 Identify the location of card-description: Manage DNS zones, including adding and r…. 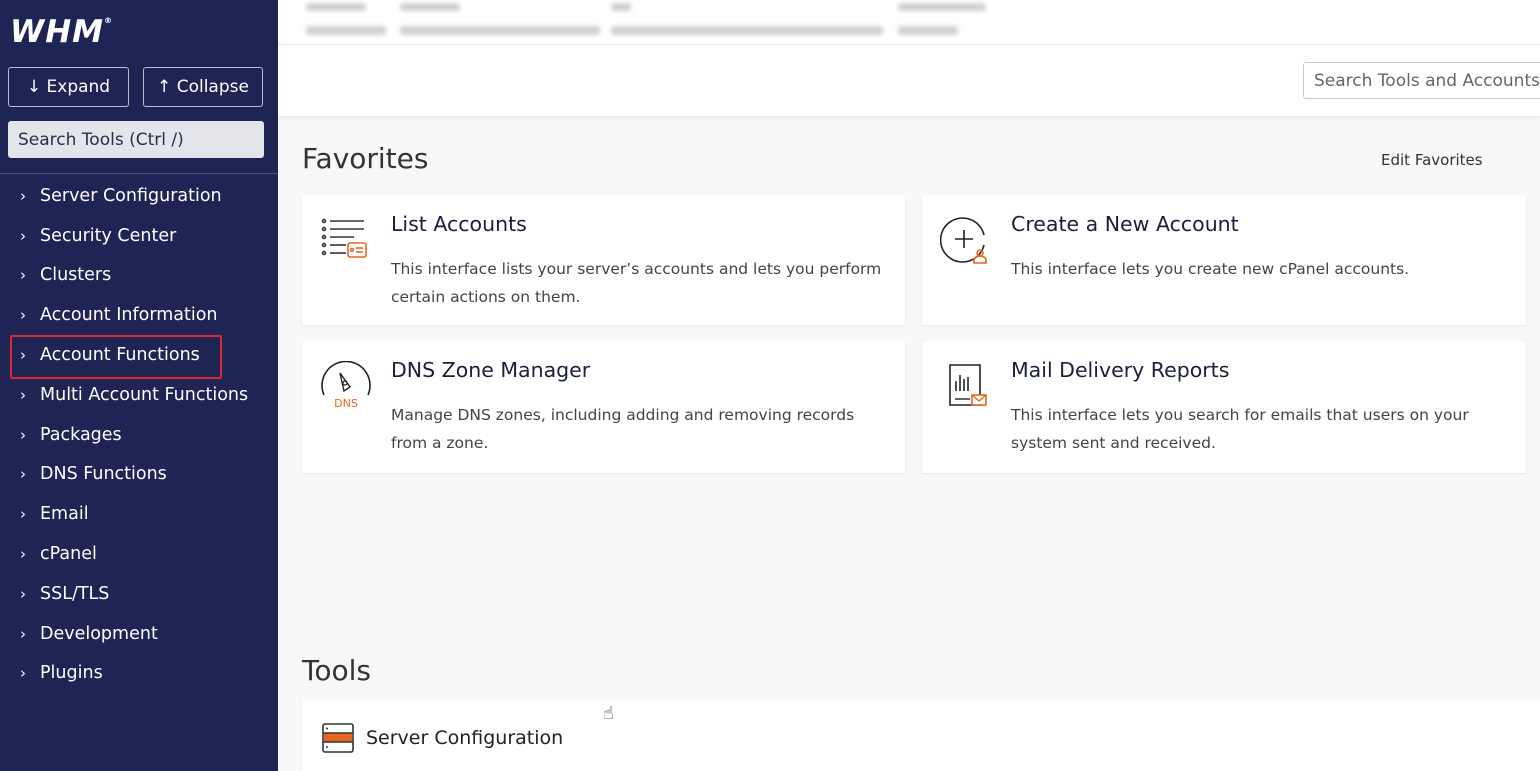
(623, 429).